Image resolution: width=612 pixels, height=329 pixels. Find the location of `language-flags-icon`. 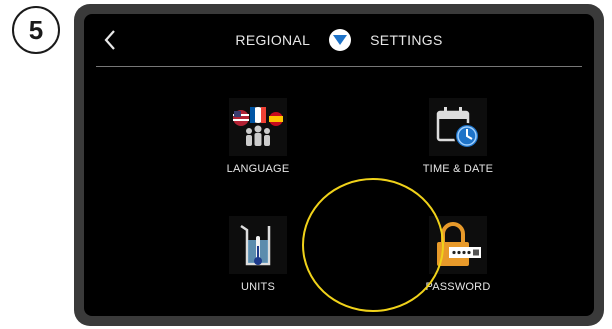

language-flags-icon is located at coordinates (258, 127).